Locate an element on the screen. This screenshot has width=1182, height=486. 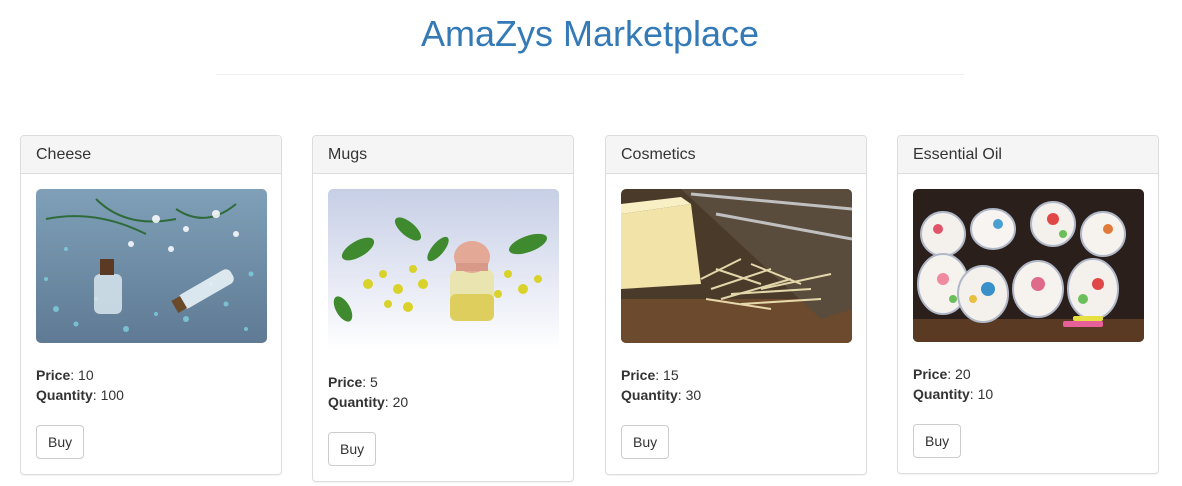
page-title: AmaZys Marketplace is located at coordinates (590, 33).